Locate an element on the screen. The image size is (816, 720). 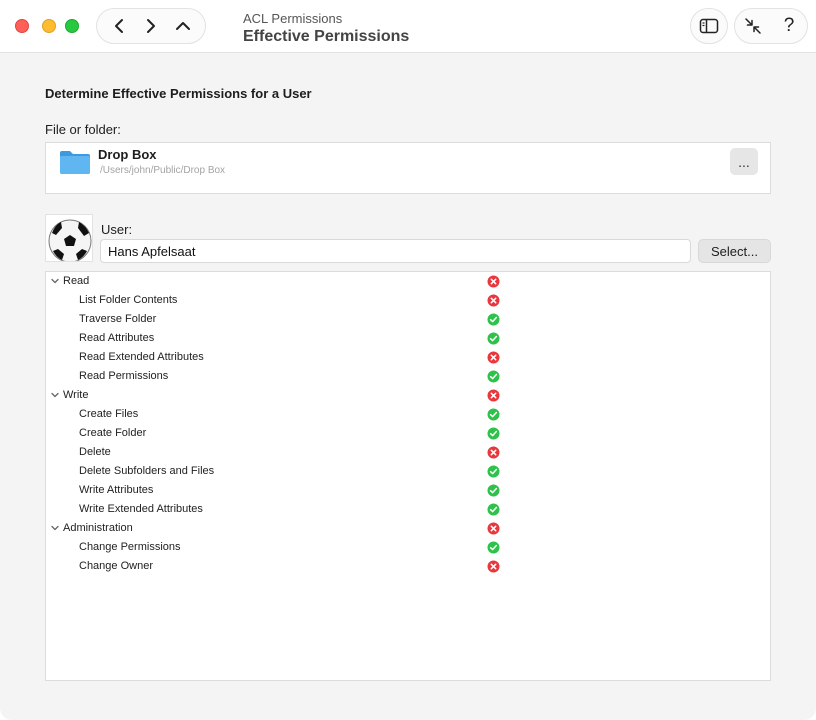
collapse-arrows-icon is located at coordinates (753, 26).